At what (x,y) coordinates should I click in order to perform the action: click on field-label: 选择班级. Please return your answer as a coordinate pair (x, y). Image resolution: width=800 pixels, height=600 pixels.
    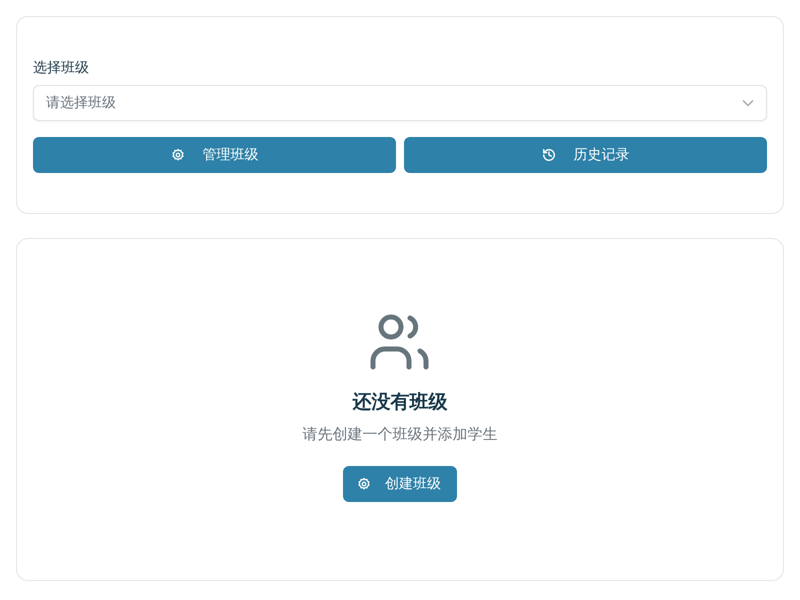
    Looking at the image, I should click on (61, 68).